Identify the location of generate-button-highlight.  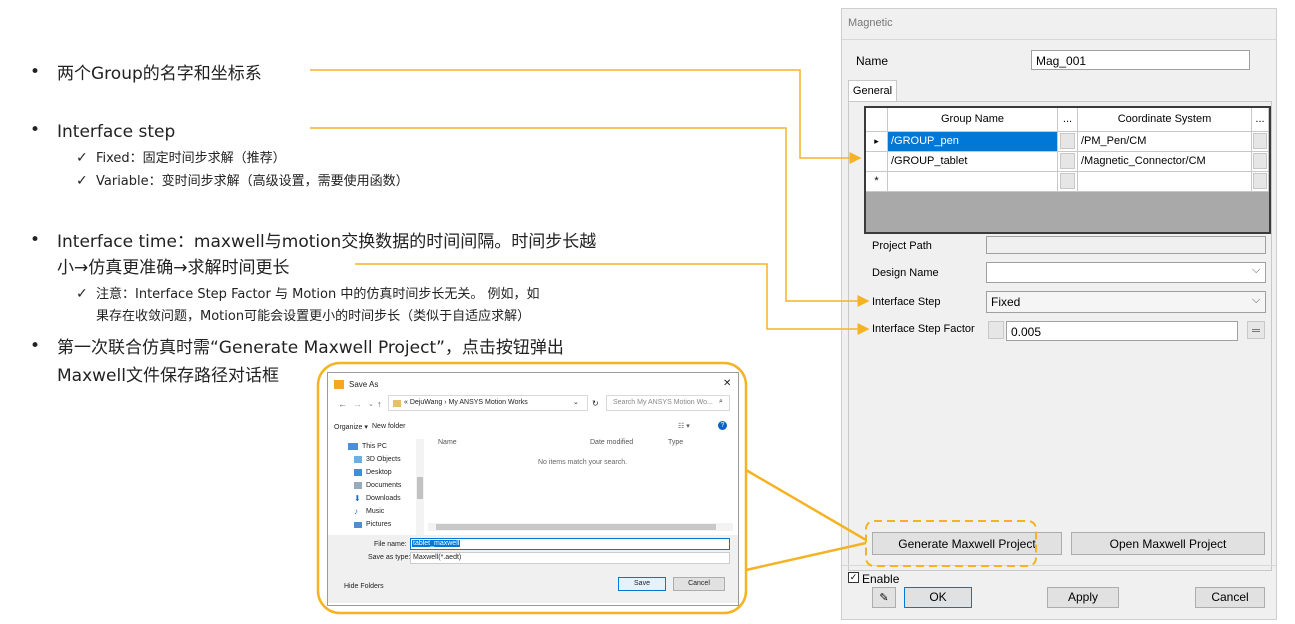
(951, 543).